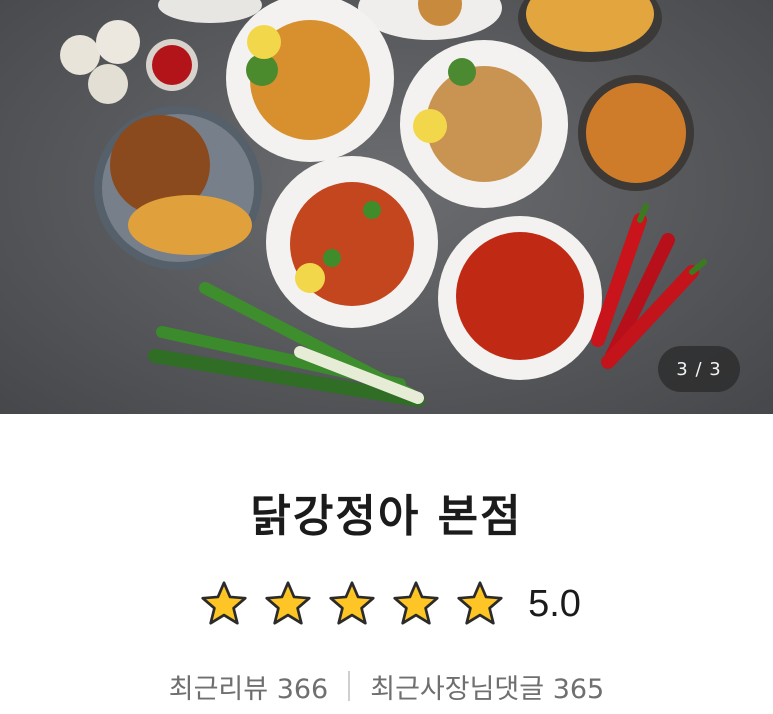 This screenshot has width=773, height=714. What do you see at coordinates (386, 516) in the screenshot?
I see `store-name: 닭강정아 본점` at bounding box center [386, 516].